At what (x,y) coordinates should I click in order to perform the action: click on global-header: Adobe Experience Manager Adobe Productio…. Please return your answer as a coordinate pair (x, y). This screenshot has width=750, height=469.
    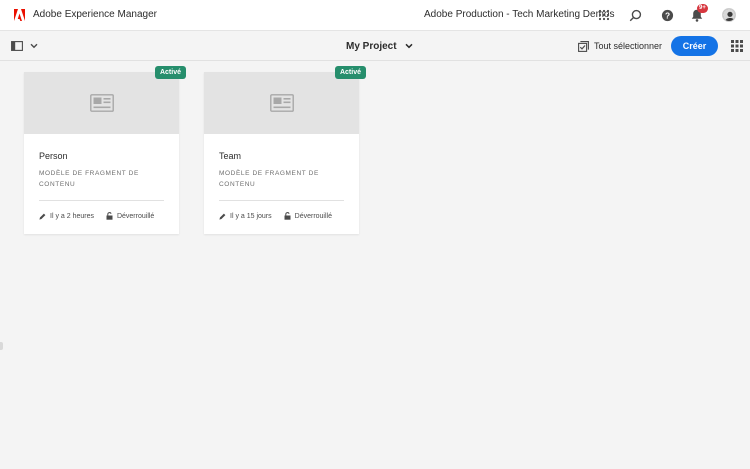
    Looking at the image, I should click on (375, 15).